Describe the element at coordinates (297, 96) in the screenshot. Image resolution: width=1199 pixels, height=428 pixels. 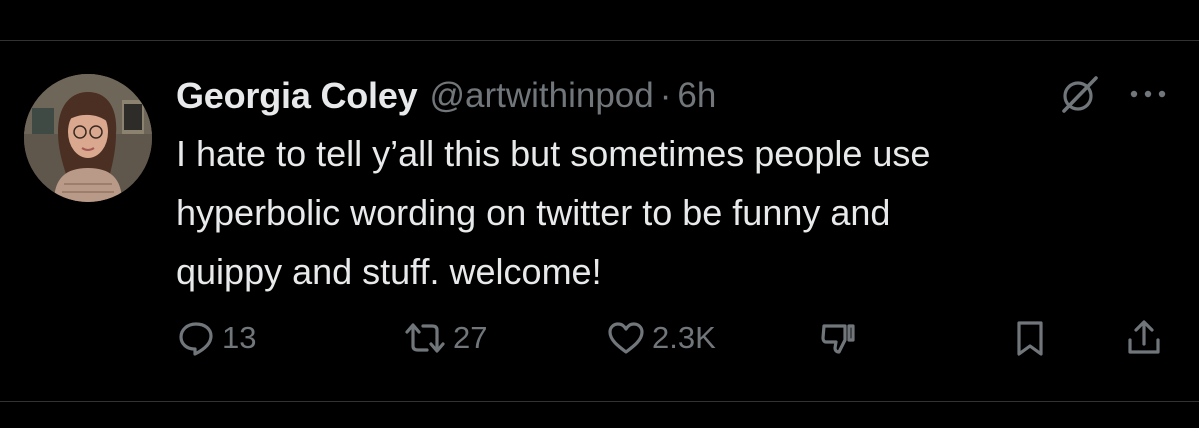
I see `display-name: Georgia Coley` at that location.